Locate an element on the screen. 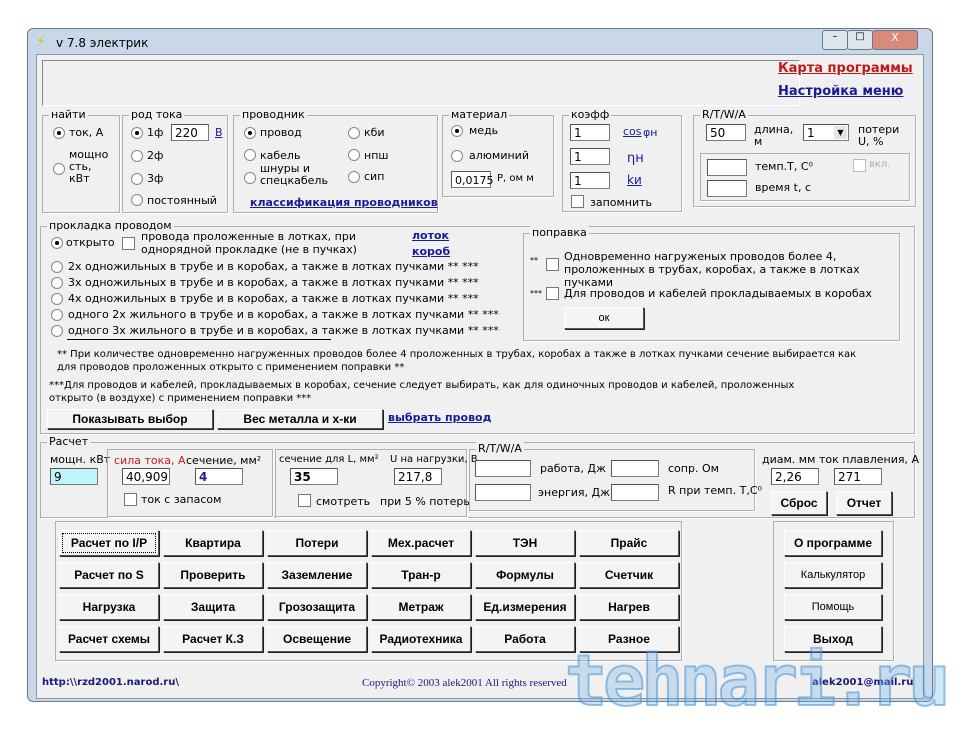  usage-coeff-link: kи is located at coordinates (634, 180).